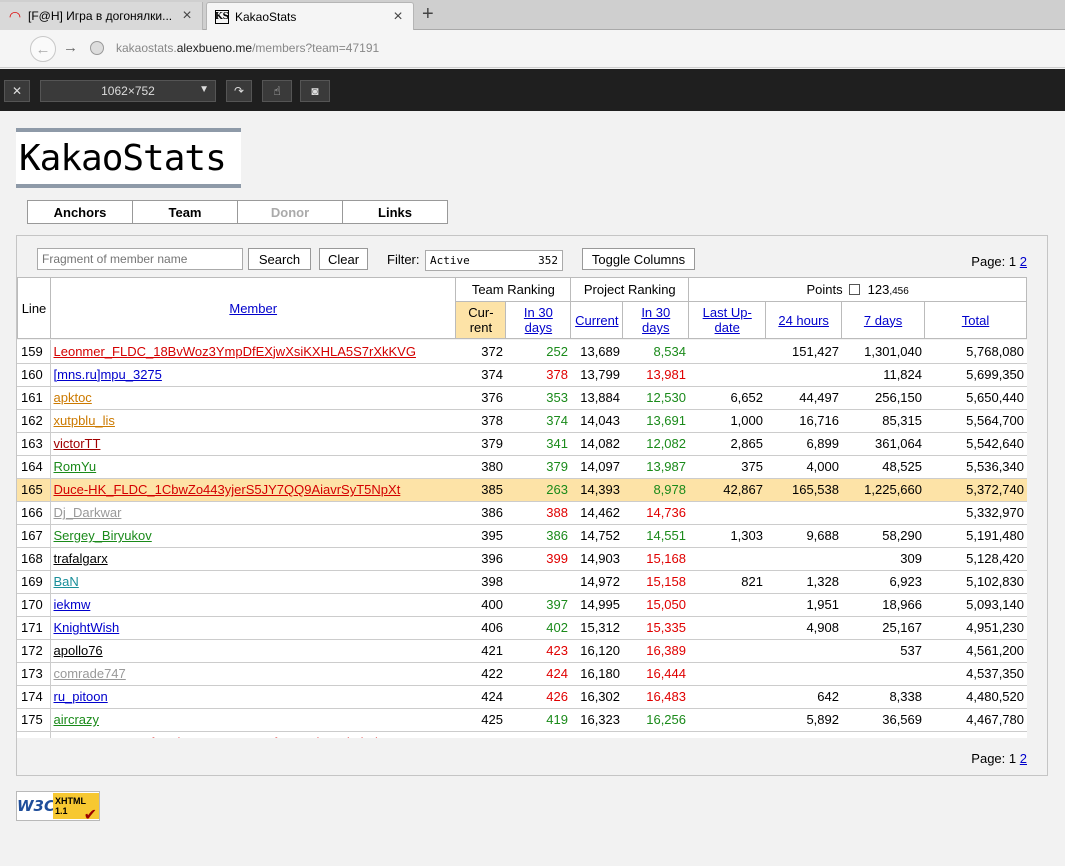  Describe the element at coordinates (656, 536) in the screenshot. I see `cell-project-30days: 14,551` at that location.